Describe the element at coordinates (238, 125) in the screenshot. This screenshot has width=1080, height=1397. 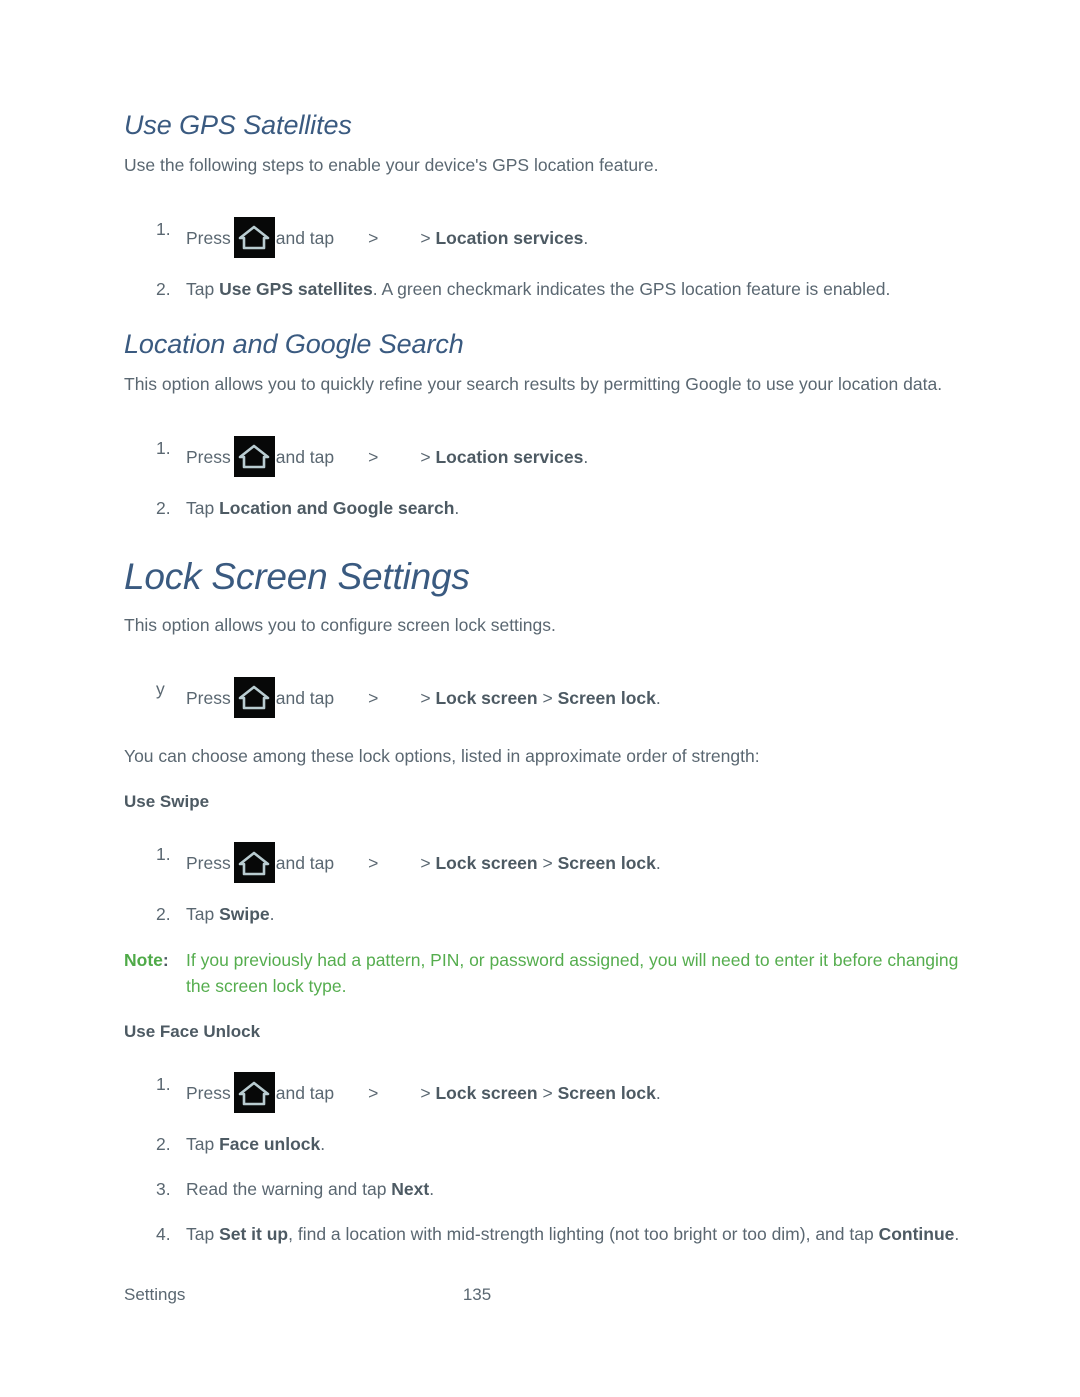
I see `heading-use-gps-satellites: Use GPS Satellites` at that location.